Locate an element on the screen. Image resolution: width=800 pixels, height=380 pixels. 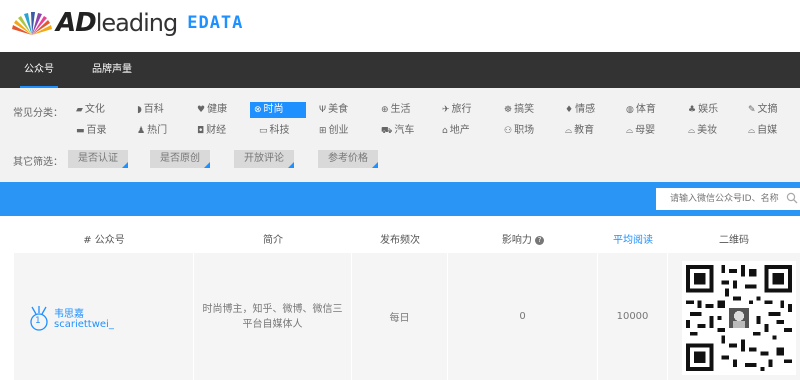
account-id: scariettwei_ is located at coordinates (84, 324).